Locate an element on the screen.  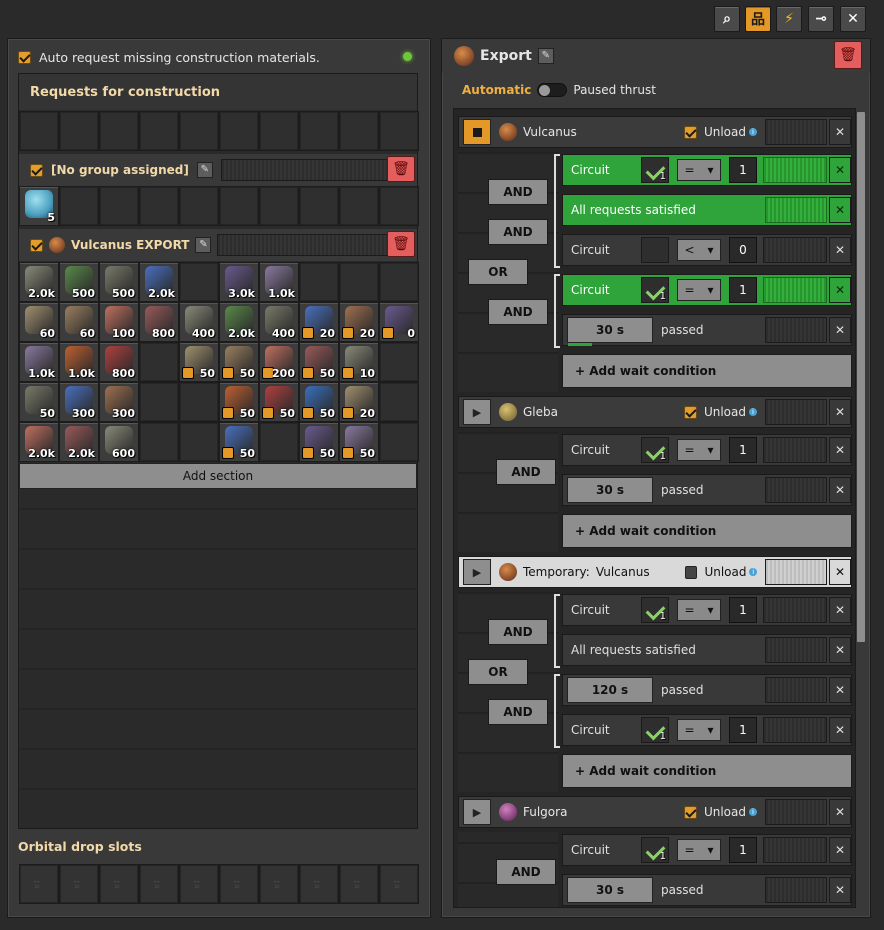
network-button: 品 is located at coordinates (758, 19).